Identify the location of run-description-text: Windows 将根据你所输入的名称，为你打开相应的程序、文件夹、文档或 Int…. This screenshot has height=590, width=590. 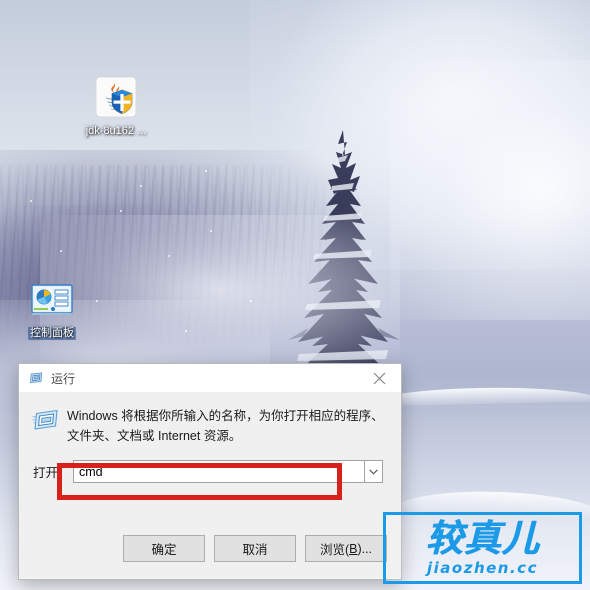
(225, 426).